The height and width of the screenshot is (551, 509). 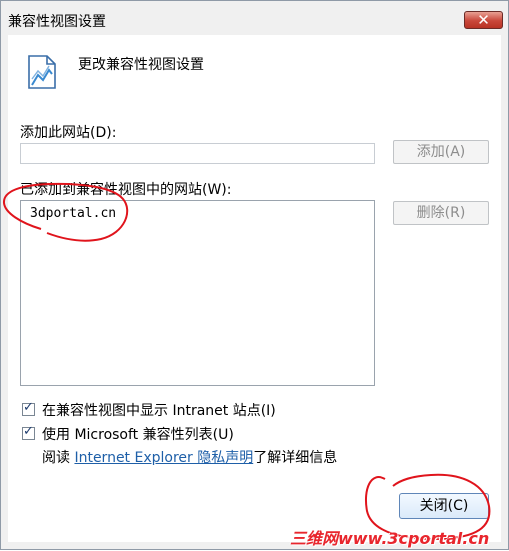 I want to click on add-site-label: 添加此网站(D):, so click(x=68, y=133).